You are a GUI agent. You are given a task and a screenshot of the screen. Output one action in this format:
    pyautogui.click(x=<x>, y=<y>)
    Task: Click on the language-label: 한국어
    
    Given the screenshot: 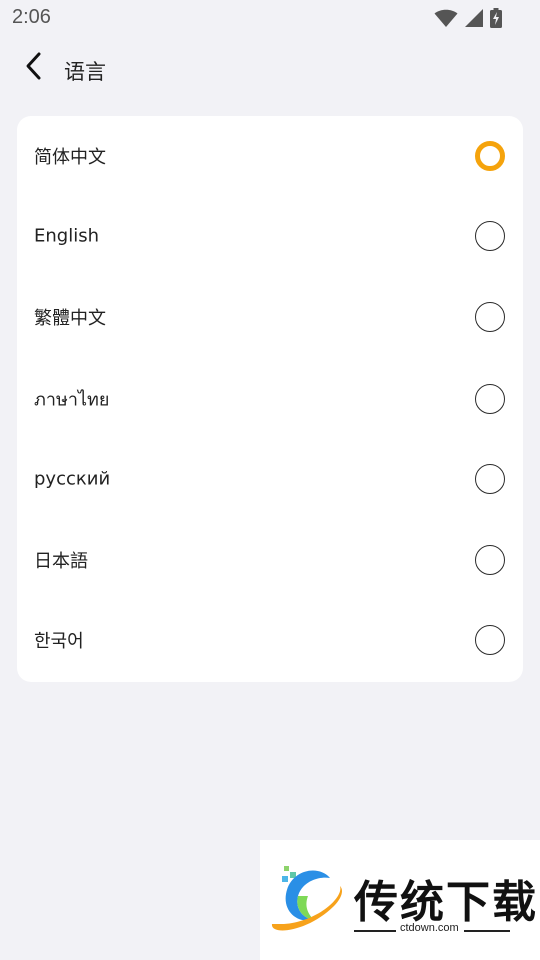 What is the action you would take?
    pyautogui.click(x=59, y=641)
    